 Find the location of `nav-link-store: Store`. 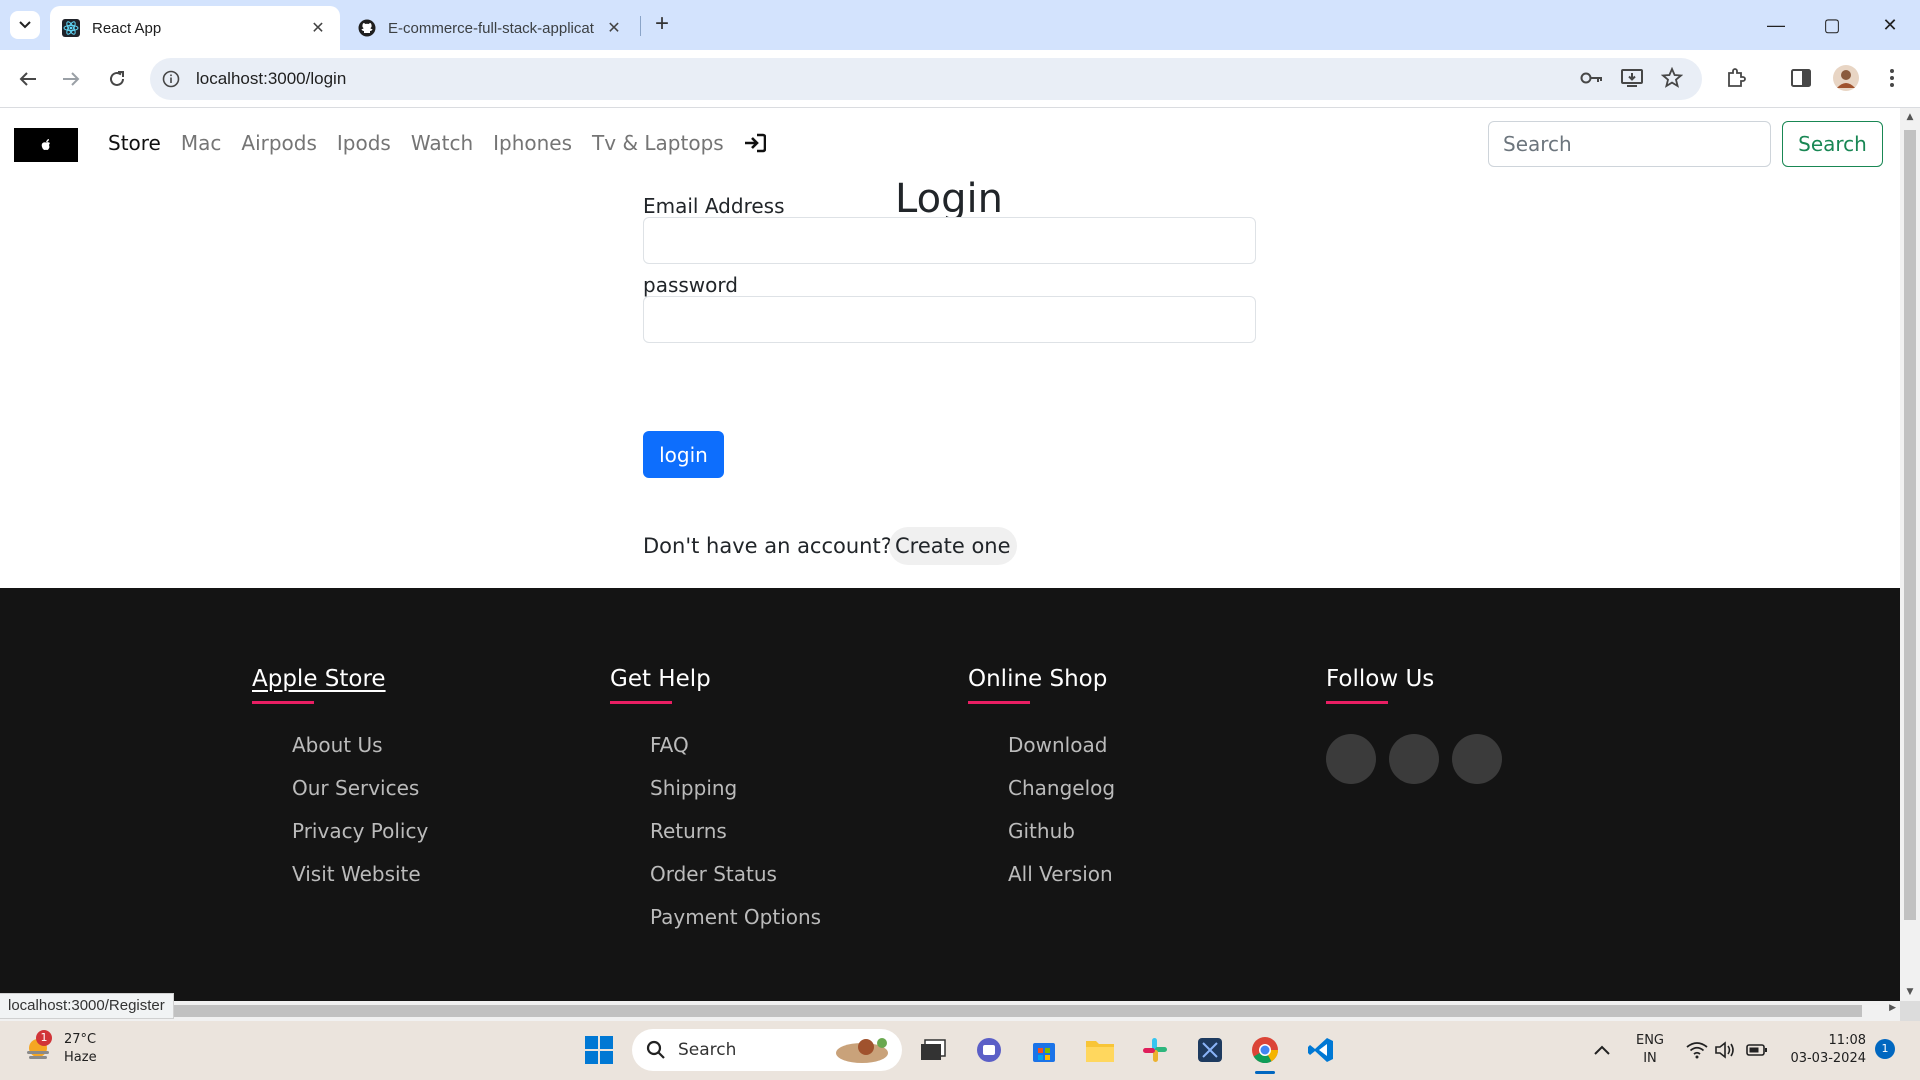

nav-link-store: Store is located at coordinates (134, 143).